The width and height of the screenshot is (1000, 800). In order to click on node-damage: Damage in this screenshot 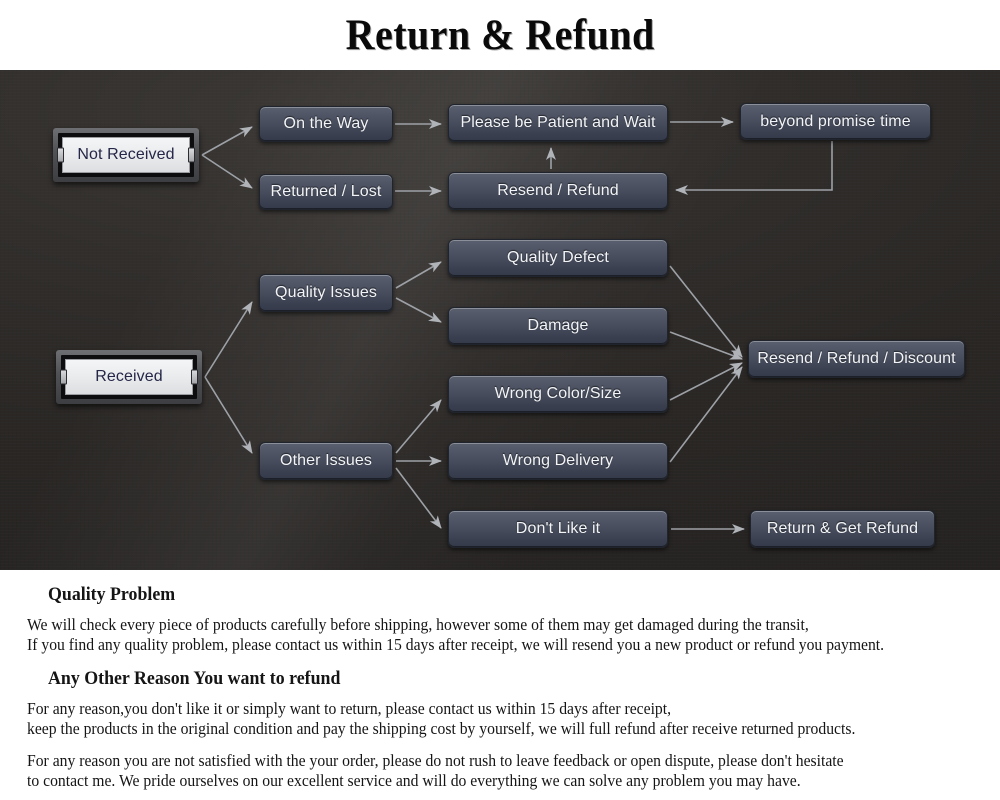, I will do `click(558, 326)`.